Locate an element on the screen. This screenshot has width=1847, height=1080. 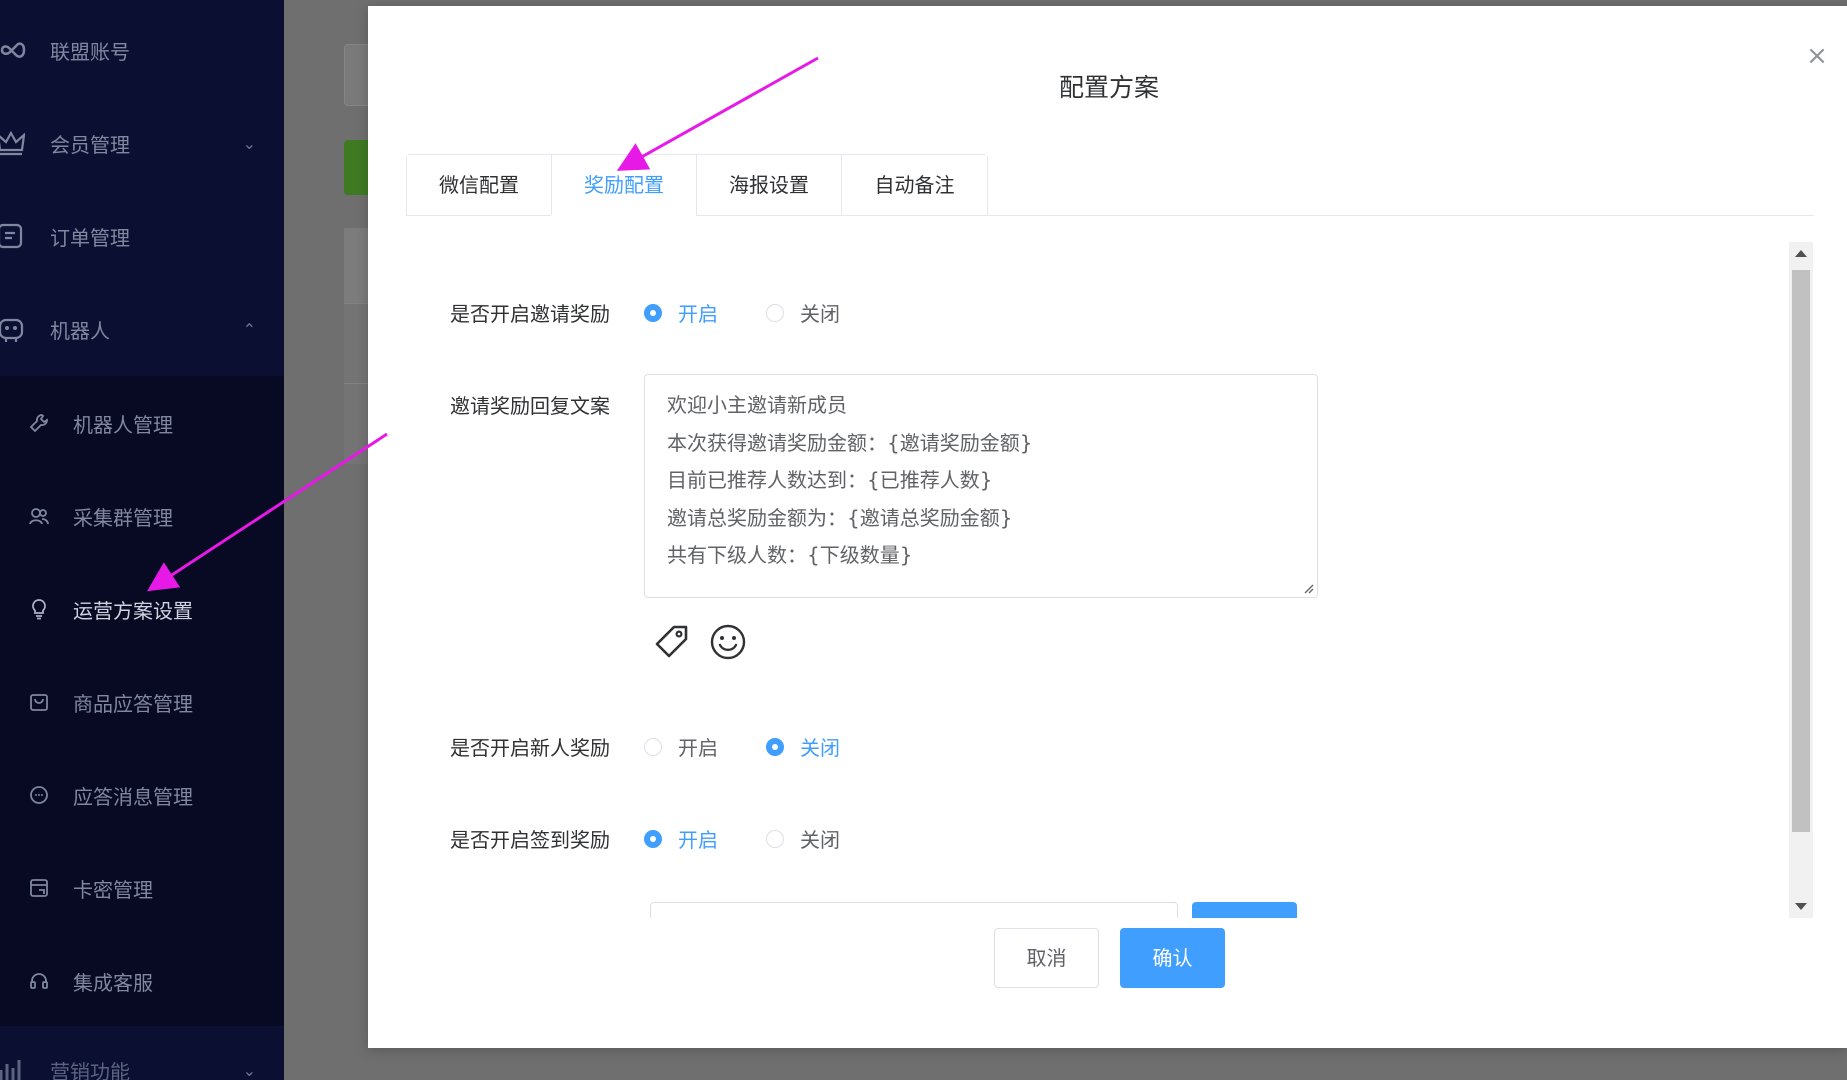
signin-reward-off-radio: 关闭 is located at coordinates (803, 838).